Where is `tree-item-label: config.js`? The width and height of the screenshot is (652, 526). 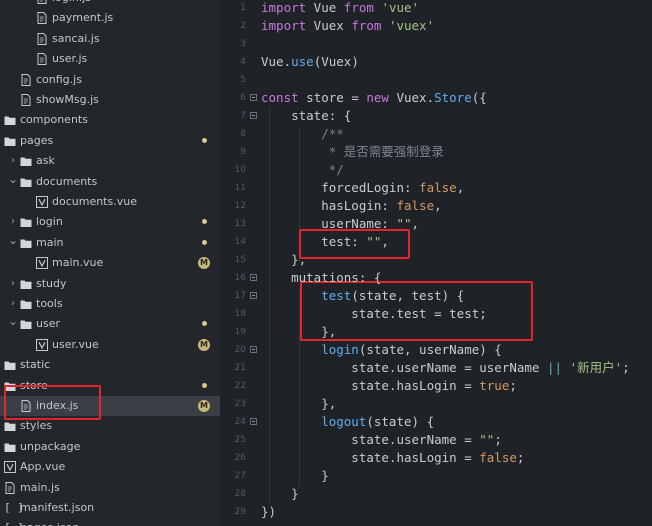 tree-item-label: config.js is located at coordinates (59, 79).